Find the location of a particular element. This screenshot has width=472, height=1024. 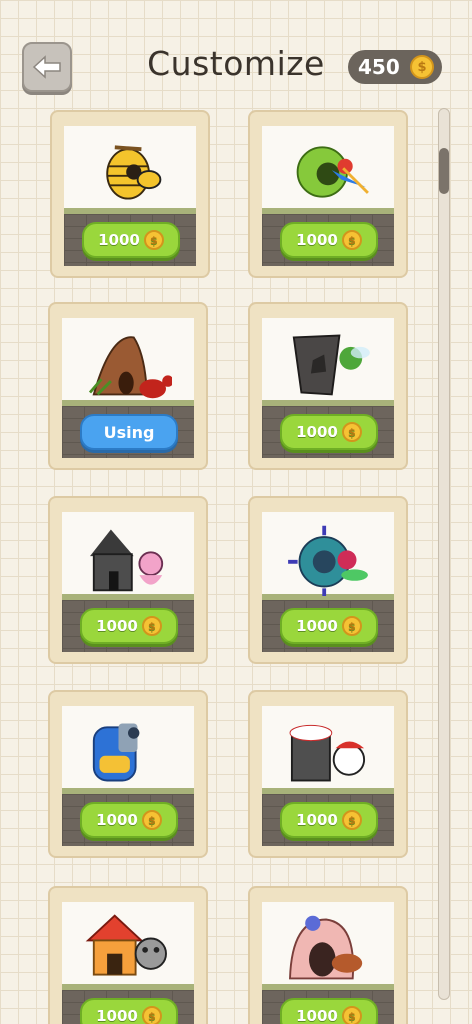

trash-bag-fly-icon is located at coordinates (331, 365).